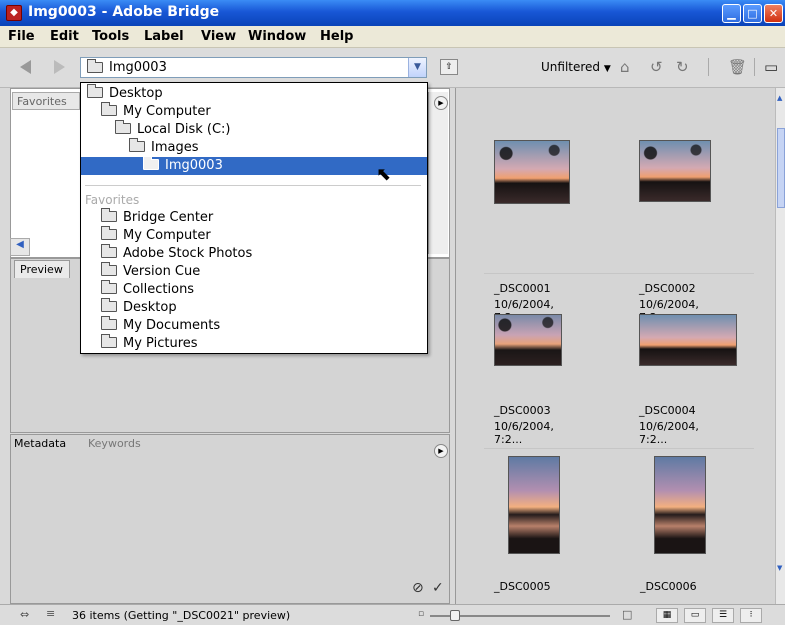  I want to click on rotate-left-icon: ↺, so click(656, 67).